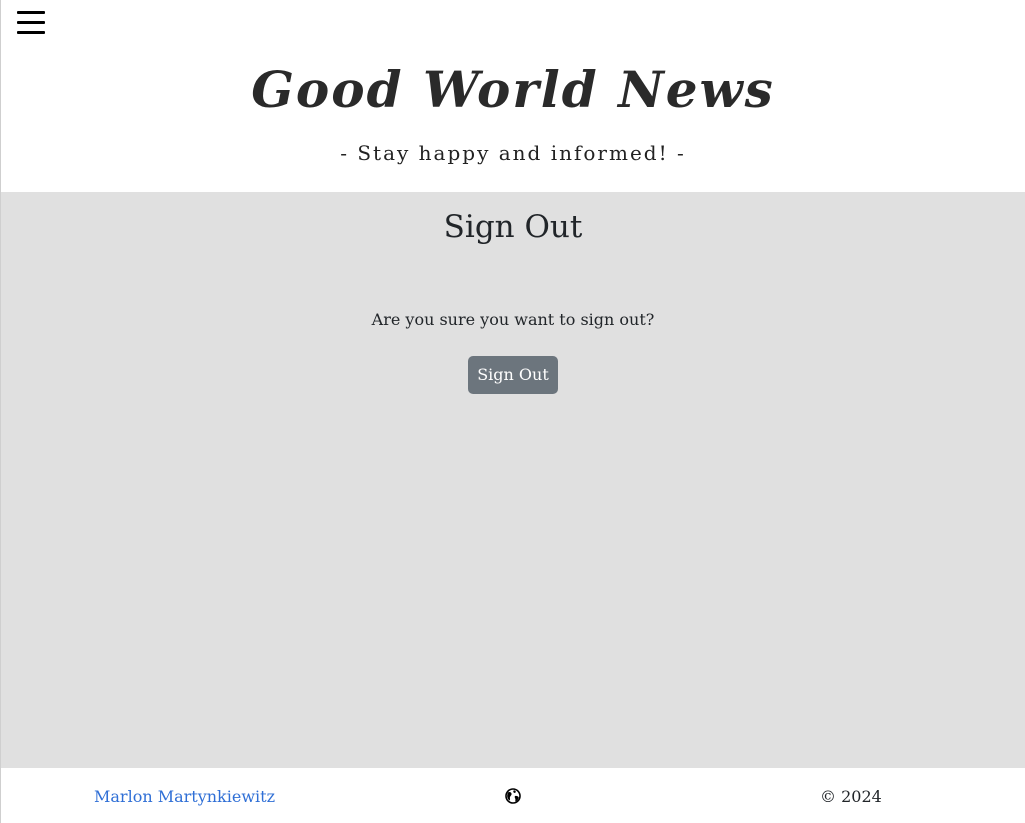  Describe the element at coordinates (513, 90) in the screenshot. I see `site-title: Good World News` at that location.